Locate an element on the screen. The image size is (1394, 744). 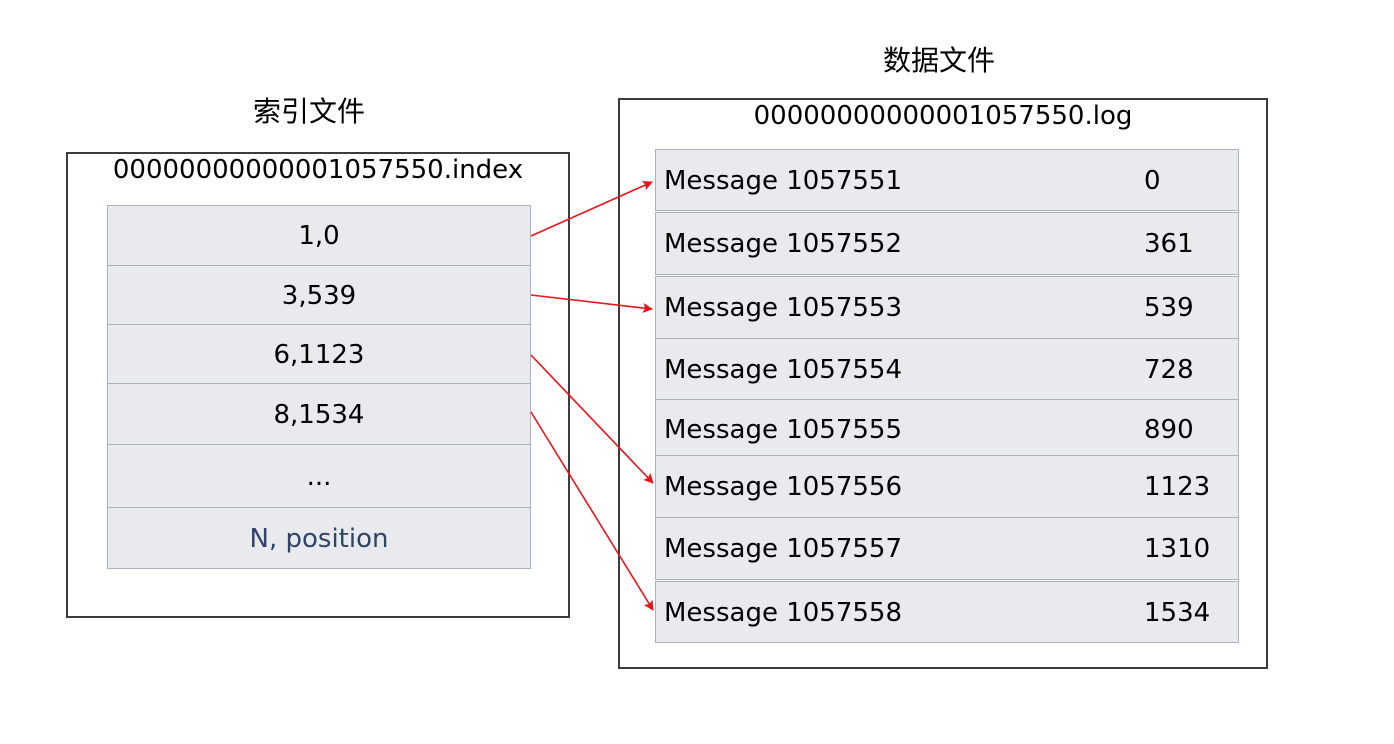
message-row: Message 1057556 1123 is located at coordinates (947, 486).